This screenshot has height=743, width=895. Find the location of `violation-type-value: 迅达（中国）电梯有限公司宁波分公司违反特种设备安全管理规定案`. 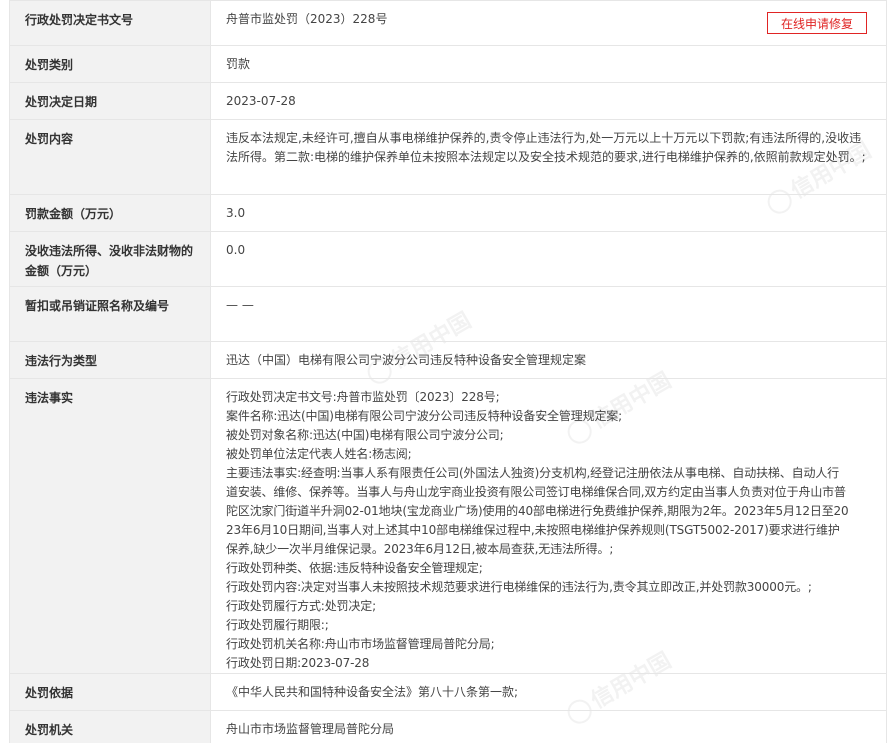

violation-type-value: 迅达（中国）电梯有限公司宁波分公司违反特种设备安全管理规定案 is located at coordinates (548, 360).